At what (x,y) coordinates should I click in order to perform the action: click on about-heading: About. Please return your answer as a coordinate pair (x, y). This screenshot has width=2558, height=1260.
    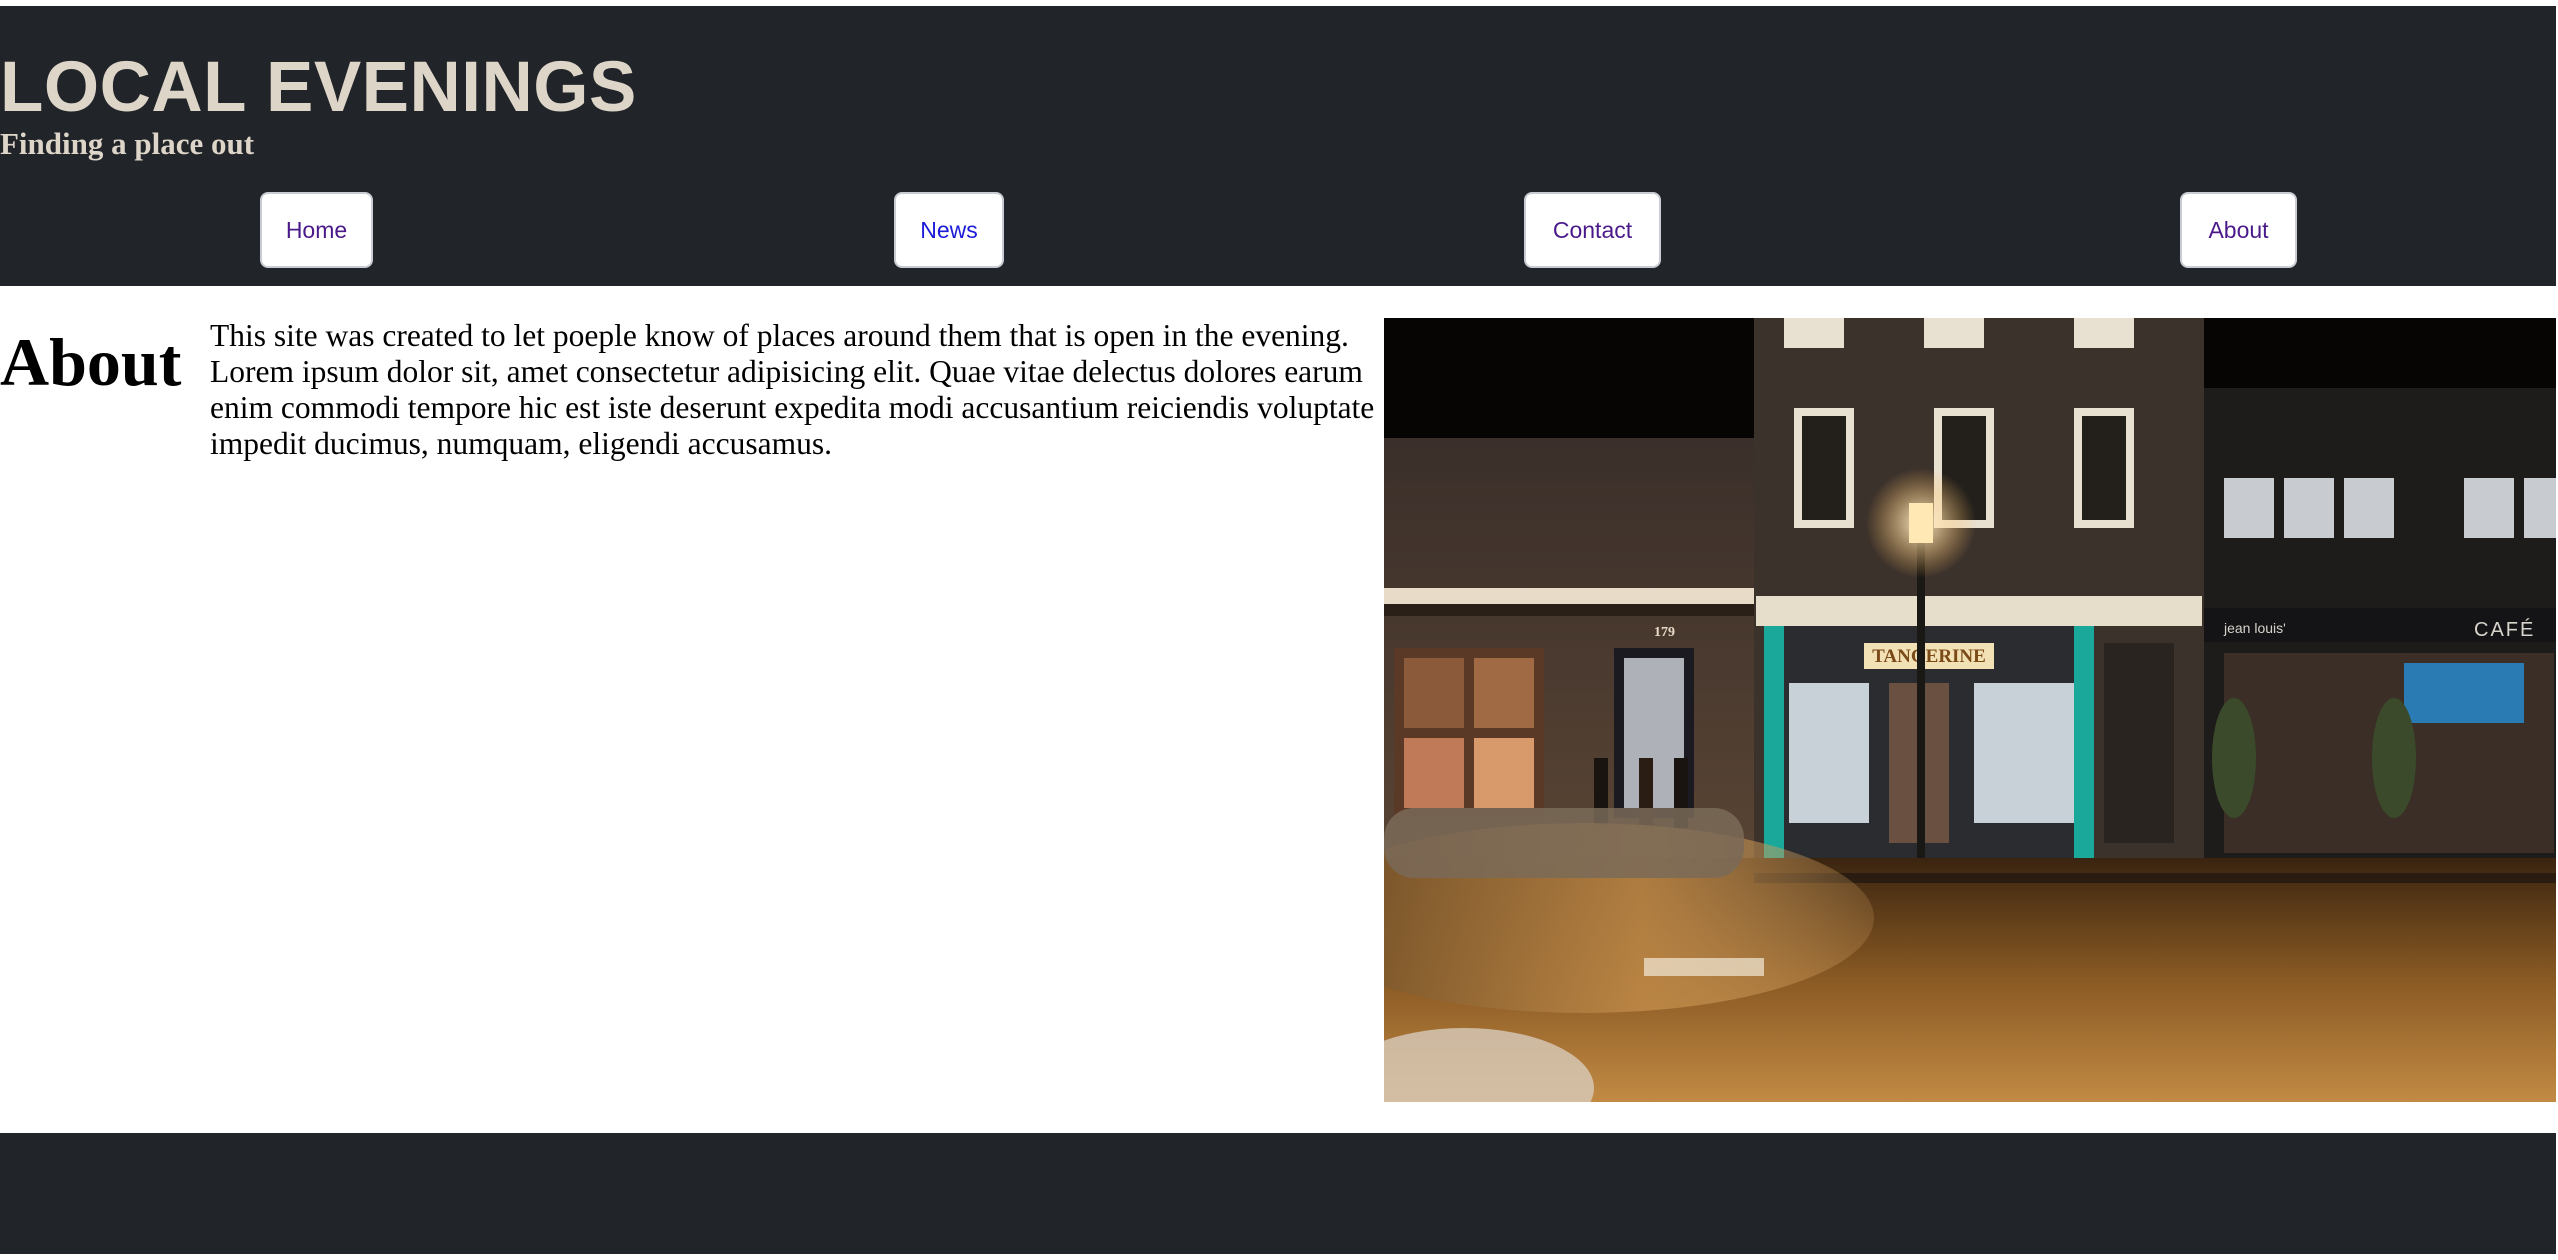
    Looking at the image, I should click on (91, 362).